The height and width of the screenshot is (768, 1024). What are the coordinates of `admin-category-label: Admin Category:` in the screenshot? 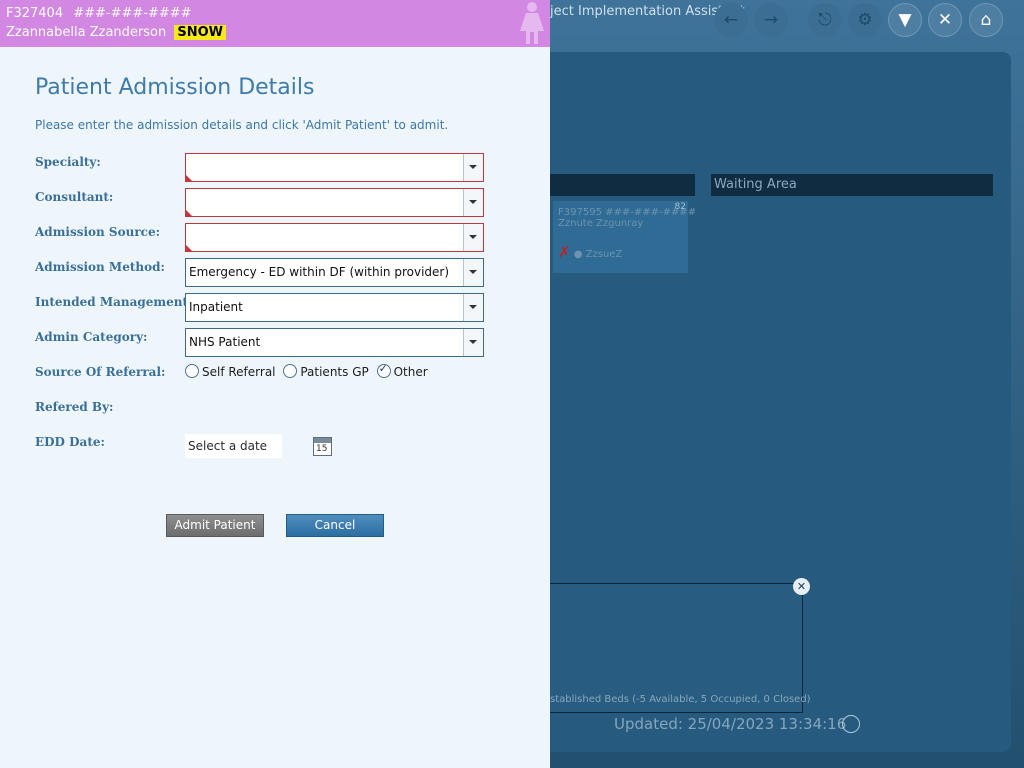 It's located at (91, 337).